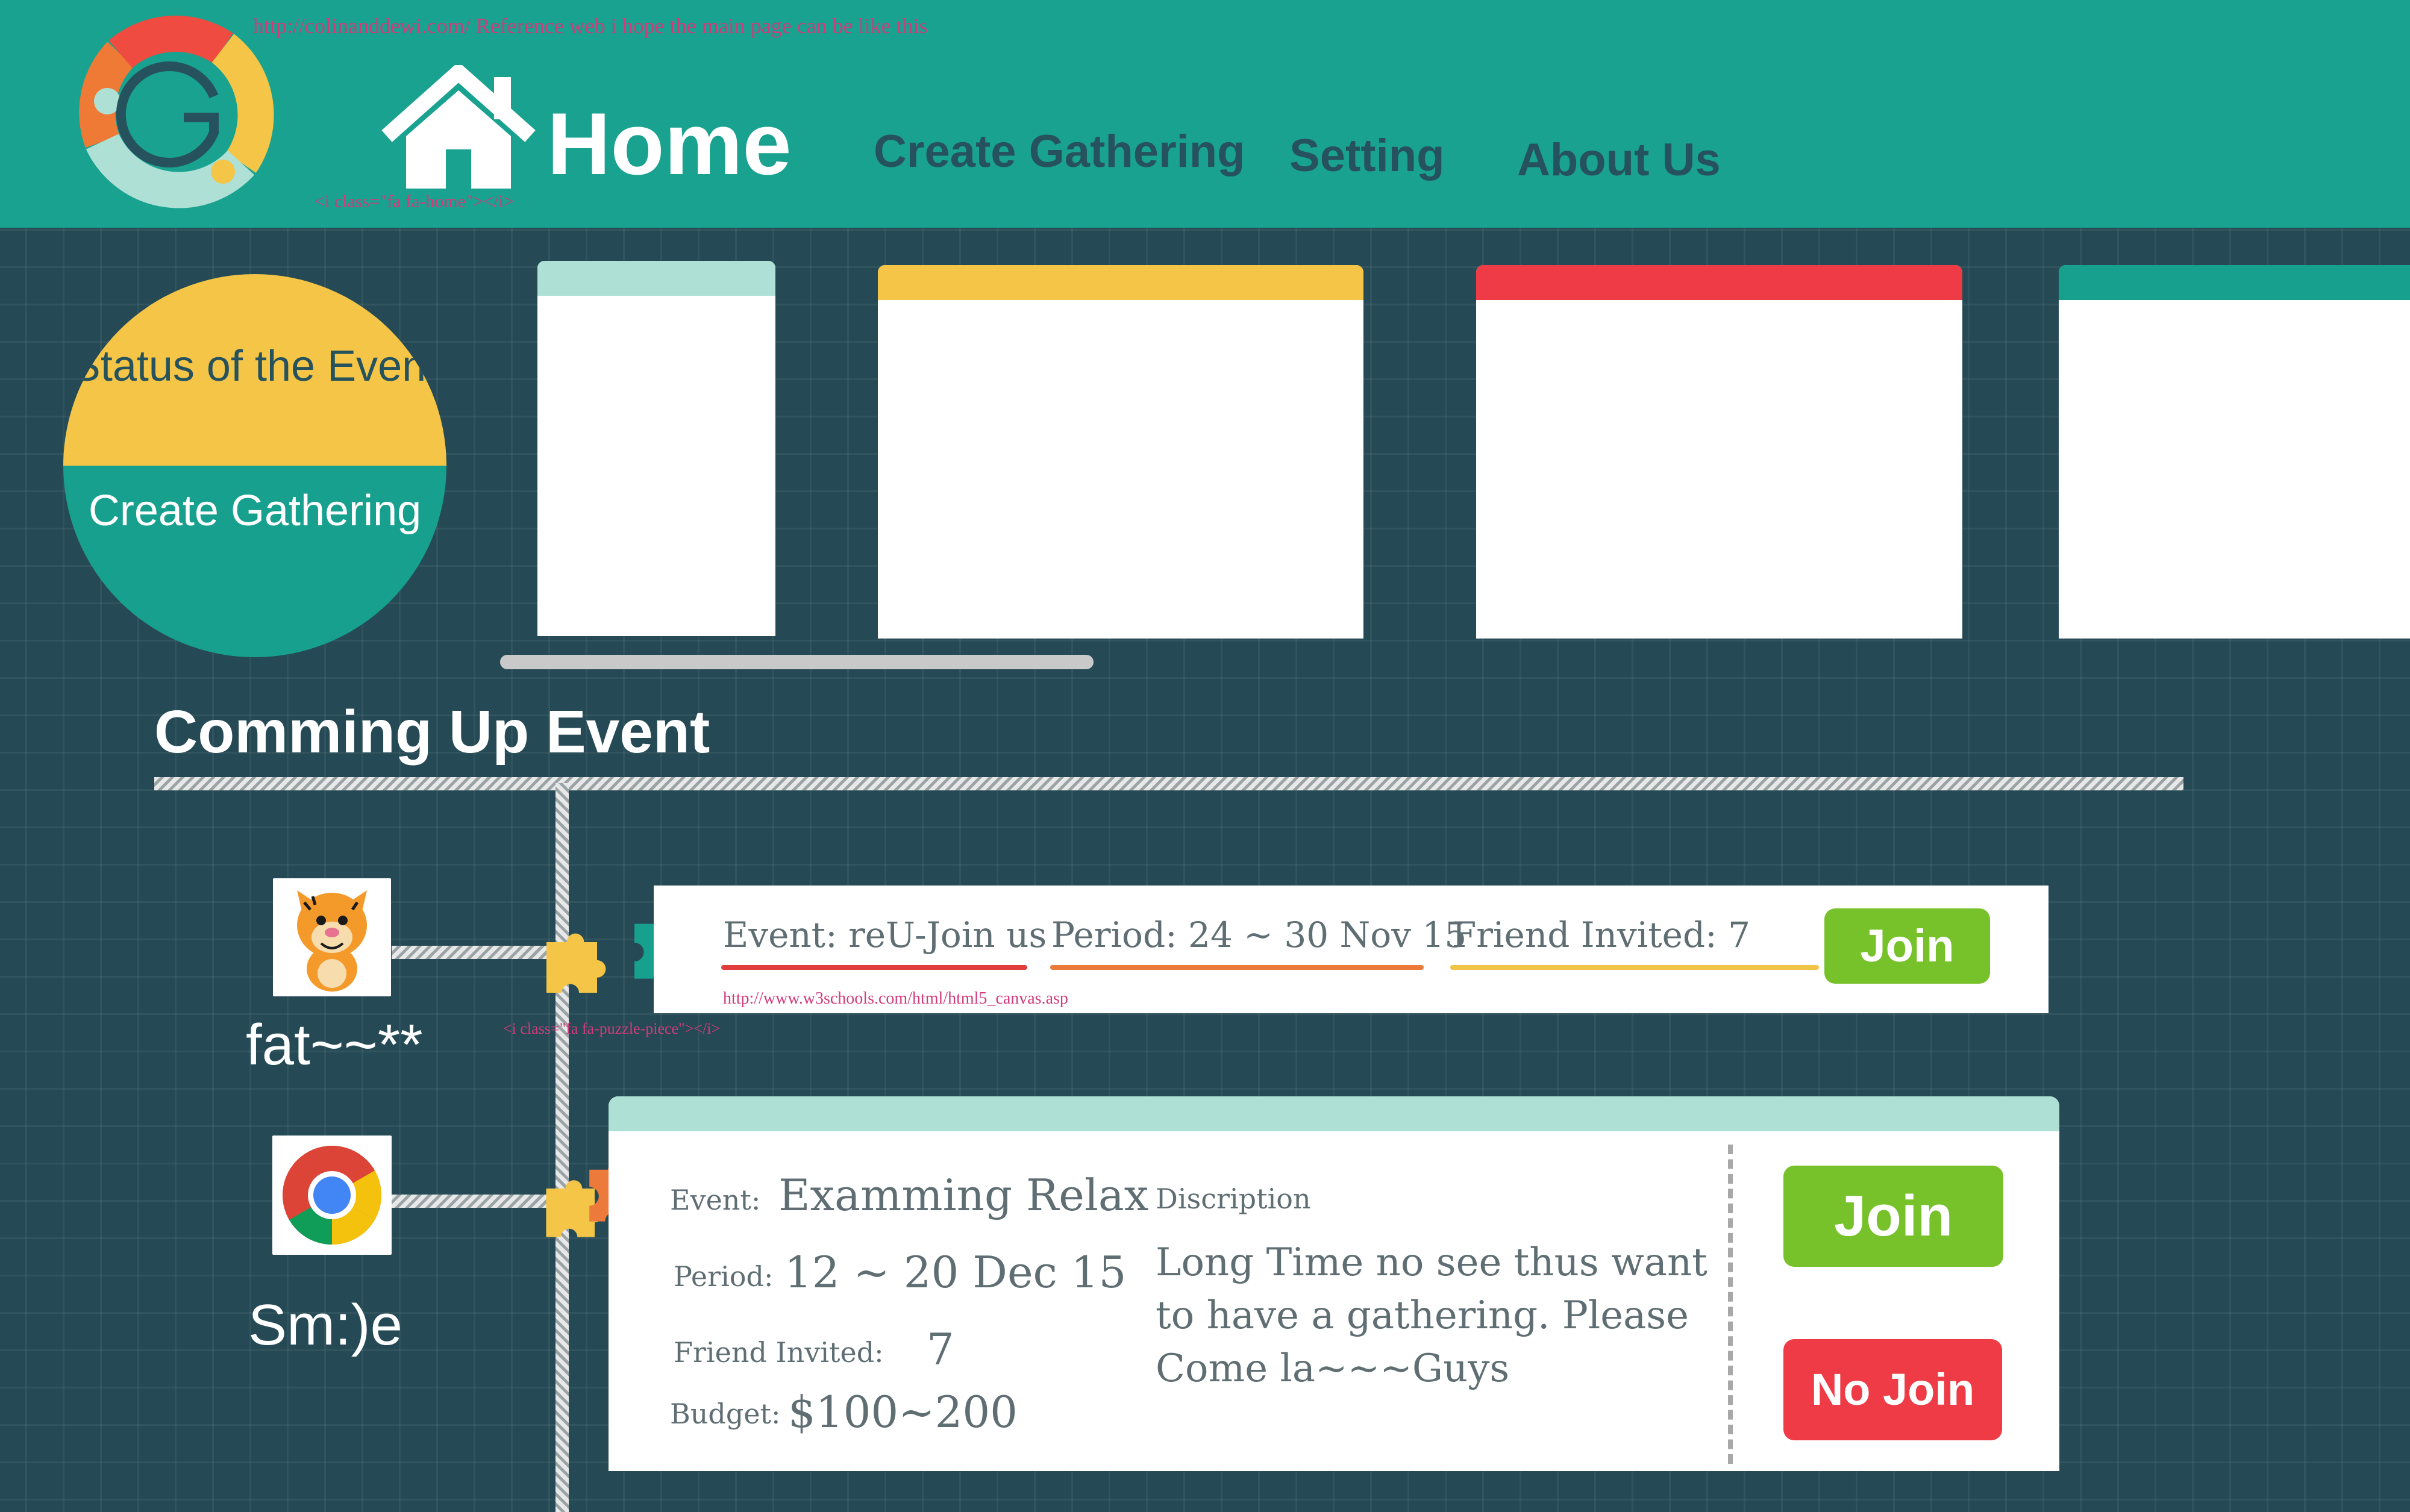  I want to click on create-gathering-label: Create Gathering, so click(255, 511).